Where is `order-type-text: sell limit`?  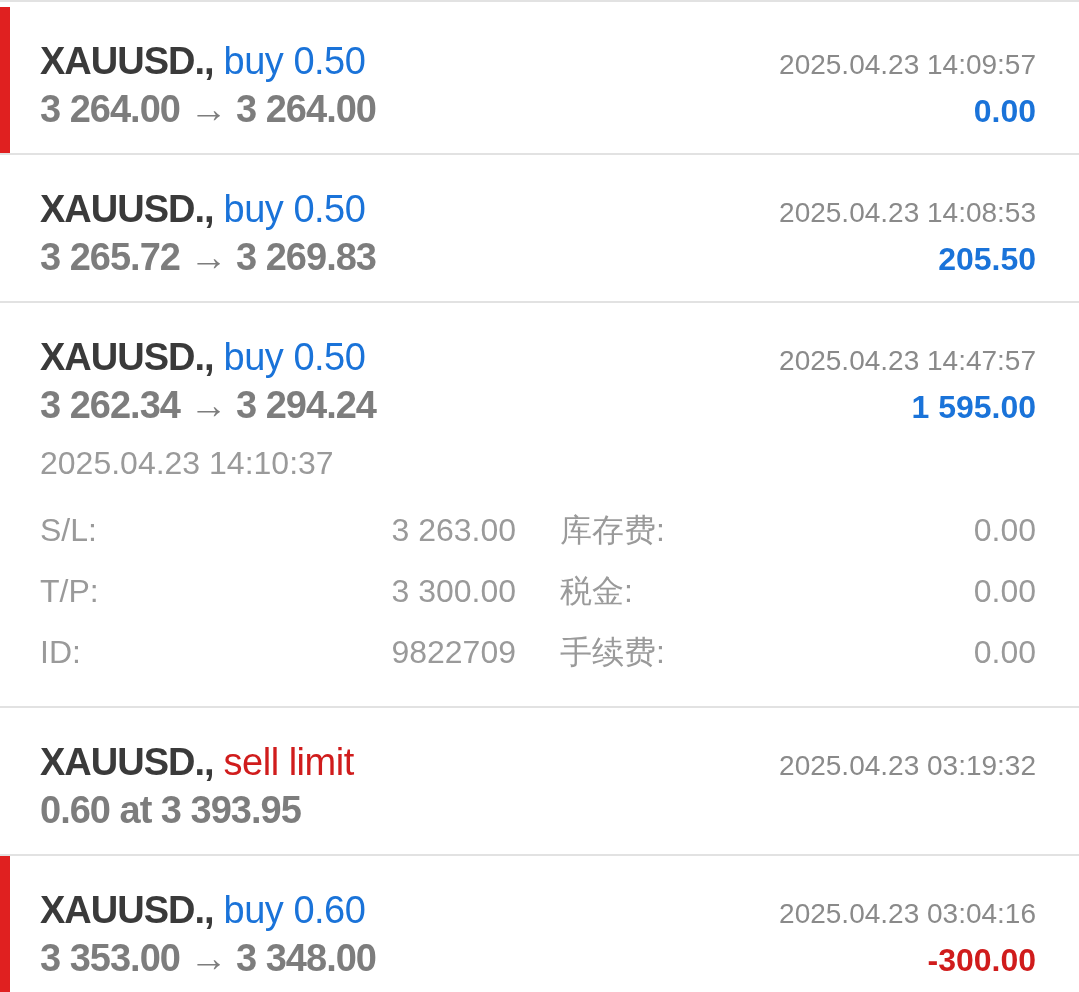 order-type-text: sell limit is located at coordinates (288, 762).